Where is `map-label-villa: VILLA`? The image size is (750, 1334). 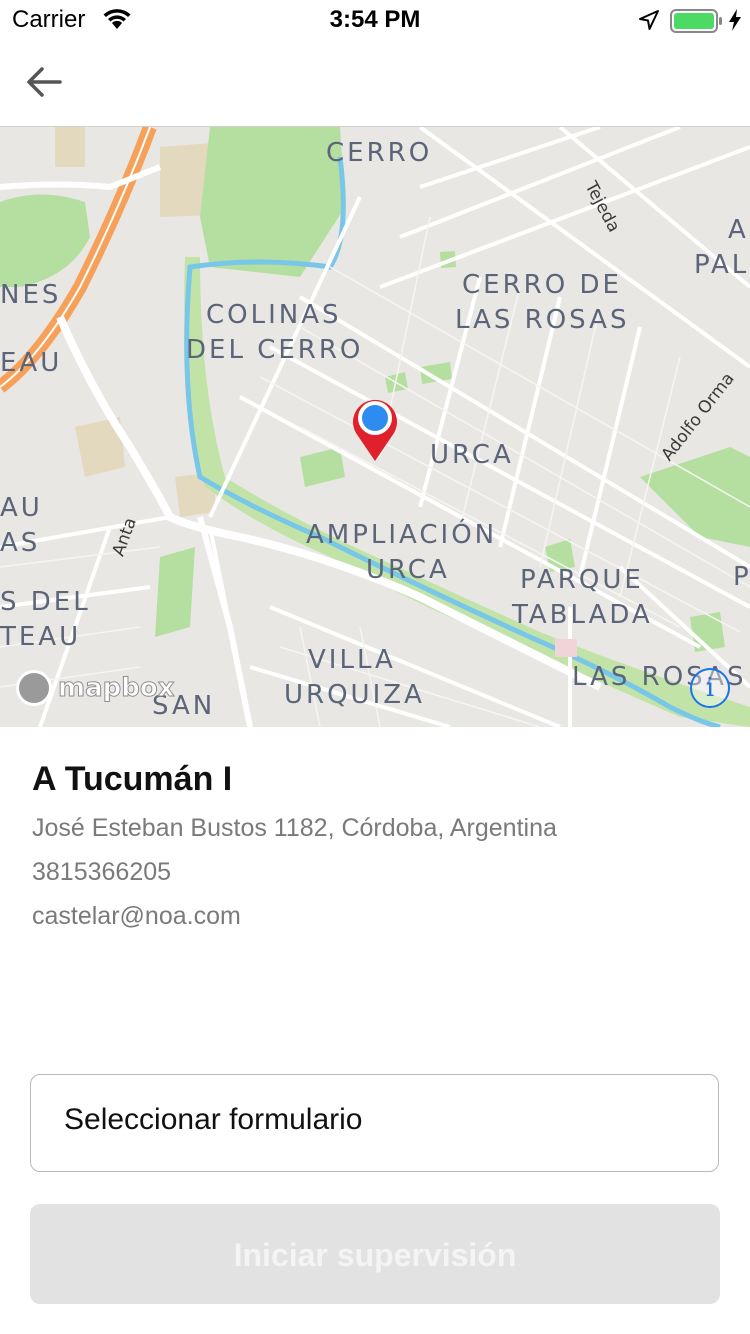 map-label-villa: VILLA is located at coordinates (352, 660).